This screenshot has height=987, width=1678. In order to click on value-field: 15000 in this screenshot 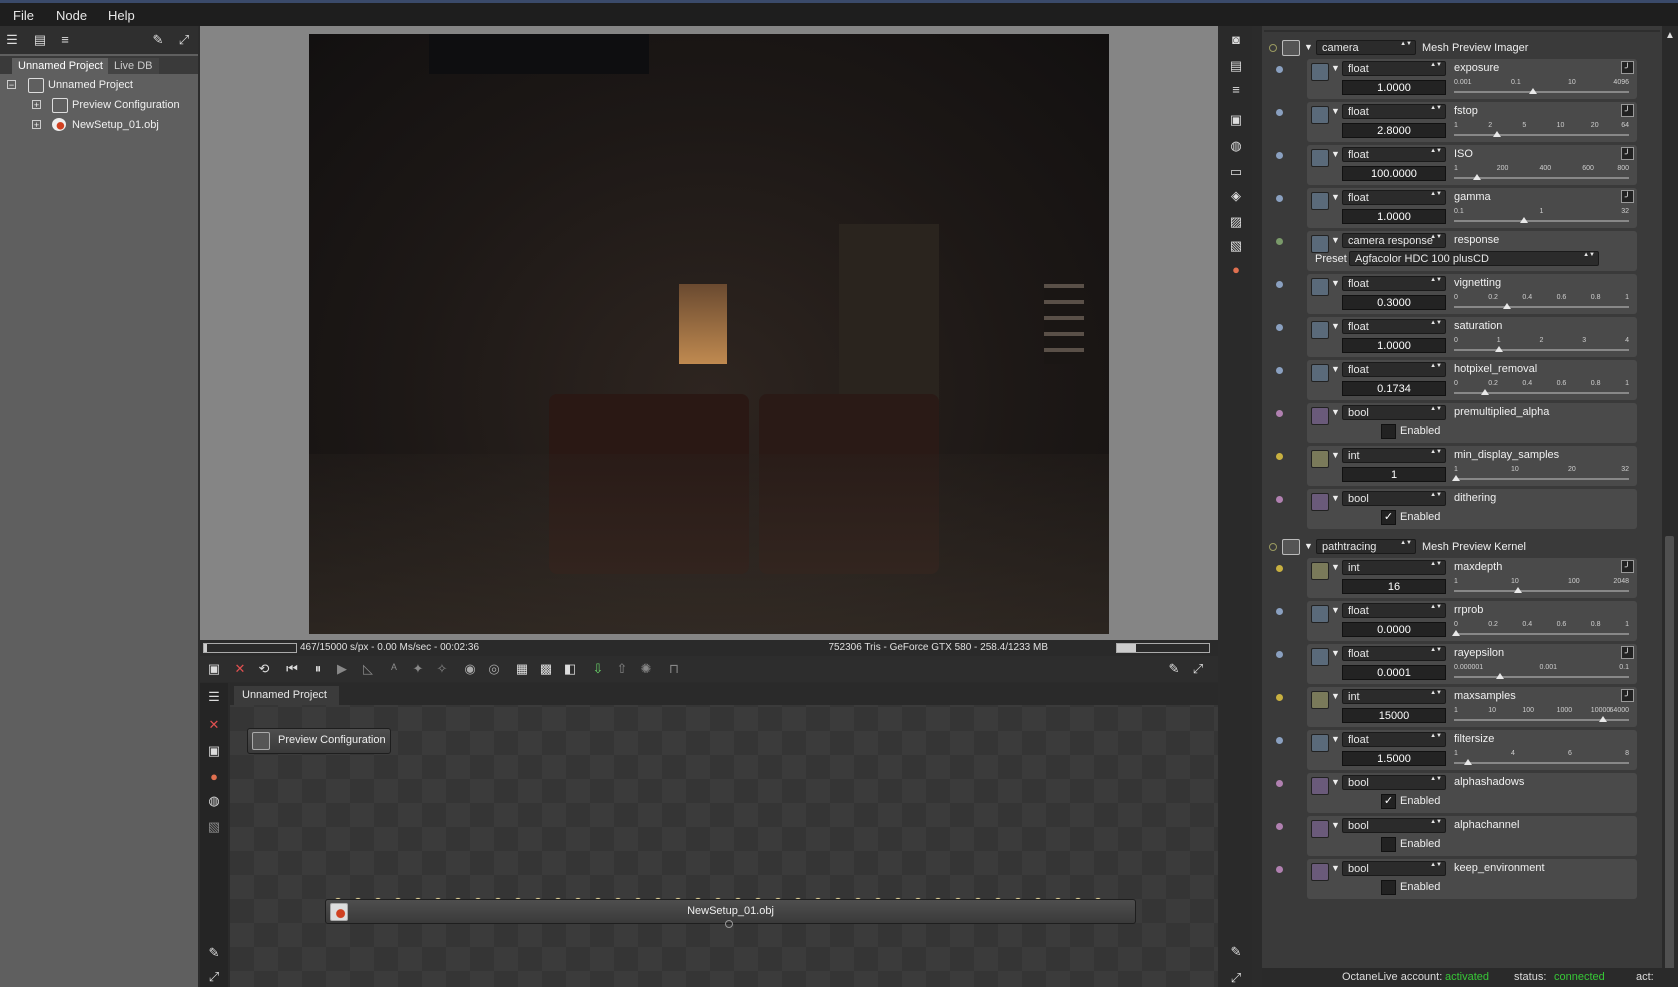, I will do `click(1394, 715)`.